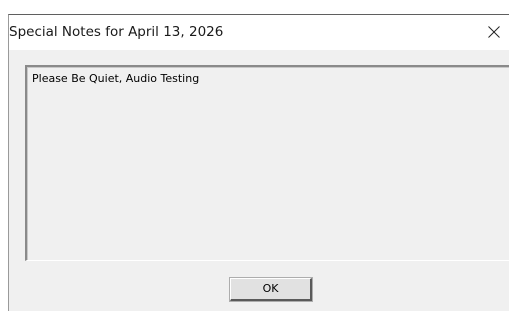 The width and height of the screenshot is (509, 311). Describe the element at coordinates (116, 78) in the screenshot. I see `notes-text: Please Be Quiet, Audio Testing` at that location.